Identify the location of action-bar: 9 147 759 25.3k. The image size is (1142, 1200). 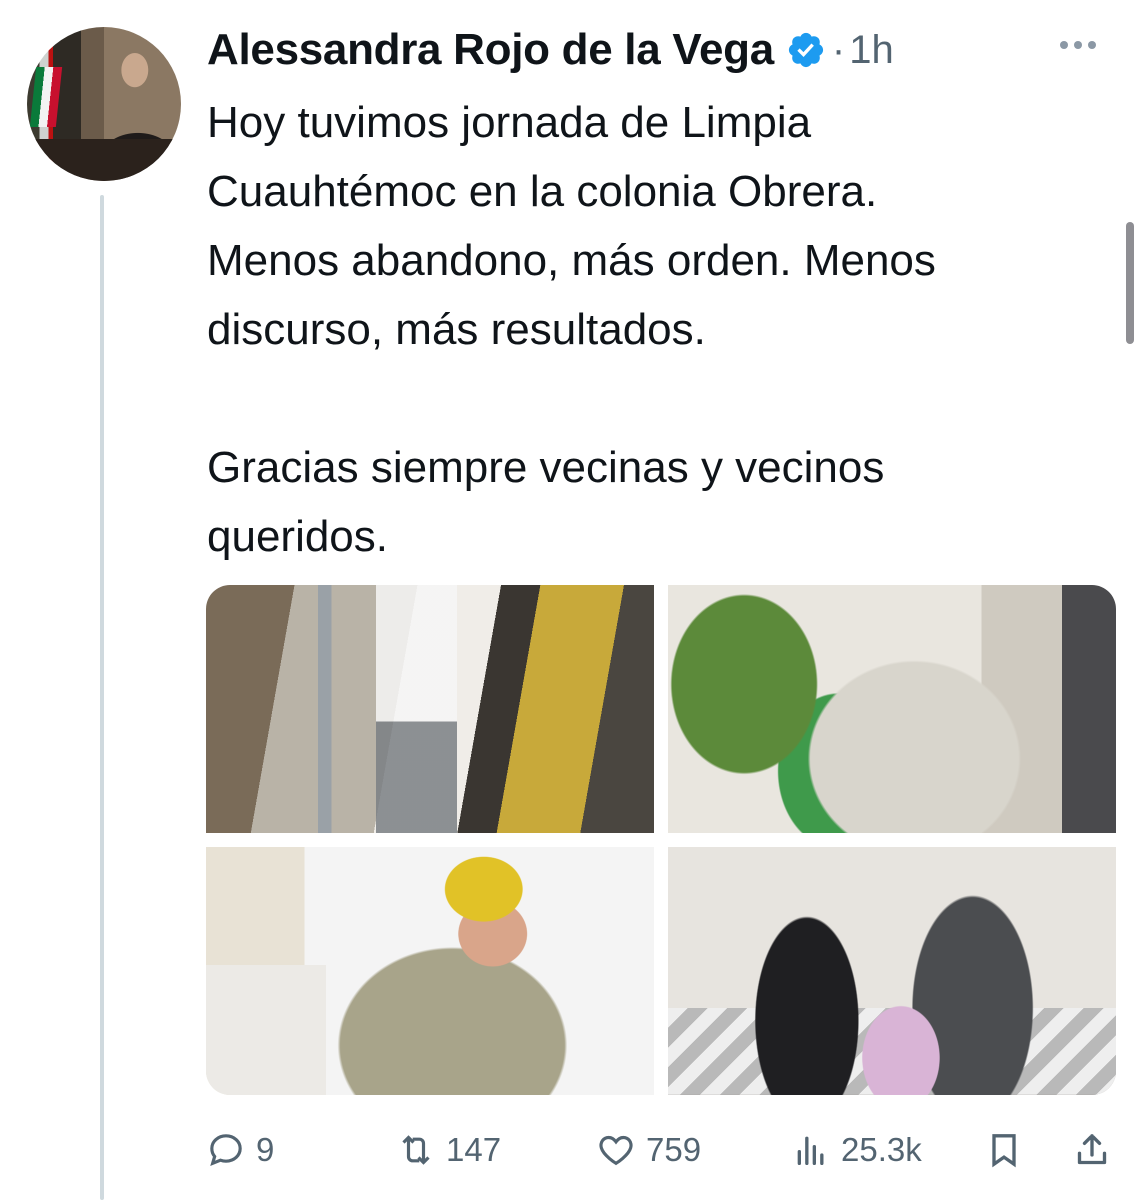
(661, 1150).